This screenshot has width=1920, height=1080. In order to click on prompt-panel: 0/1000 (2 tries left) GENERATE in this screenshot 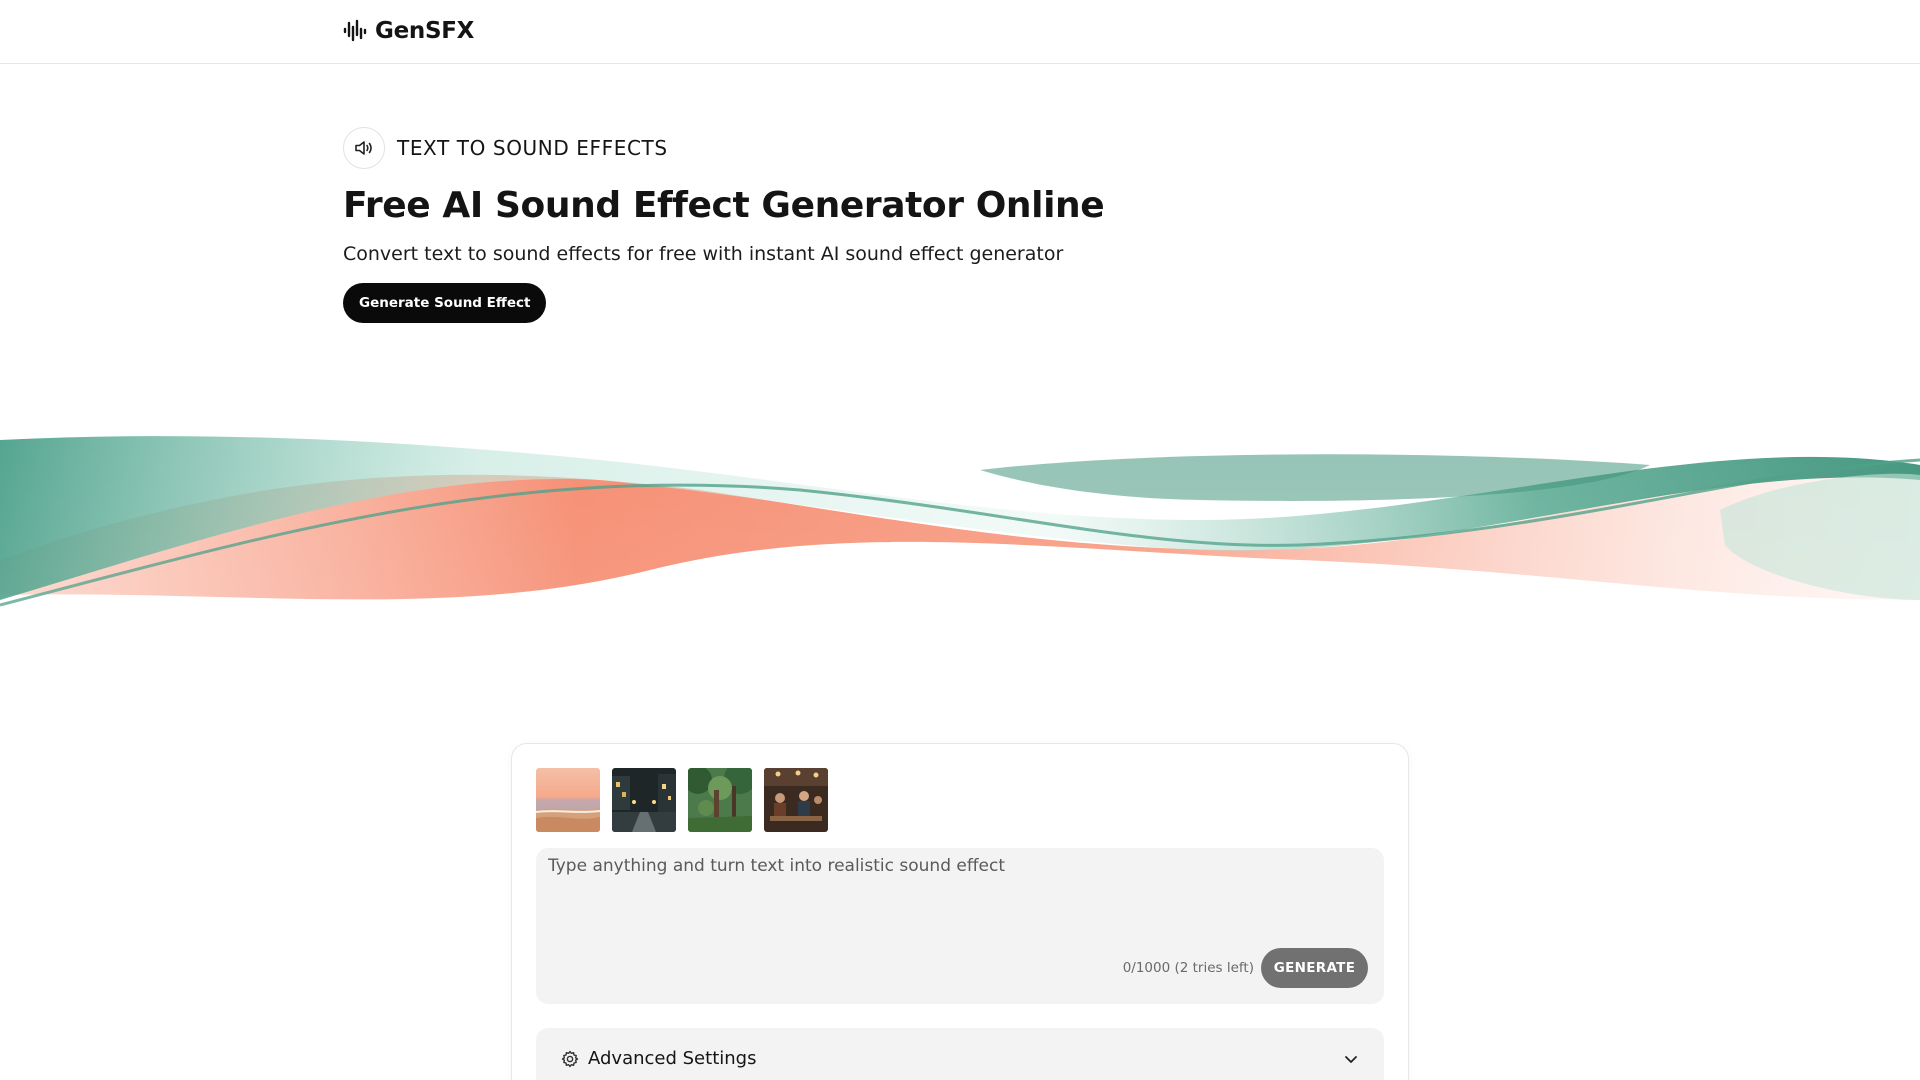, I will do `click(960, 926)`.